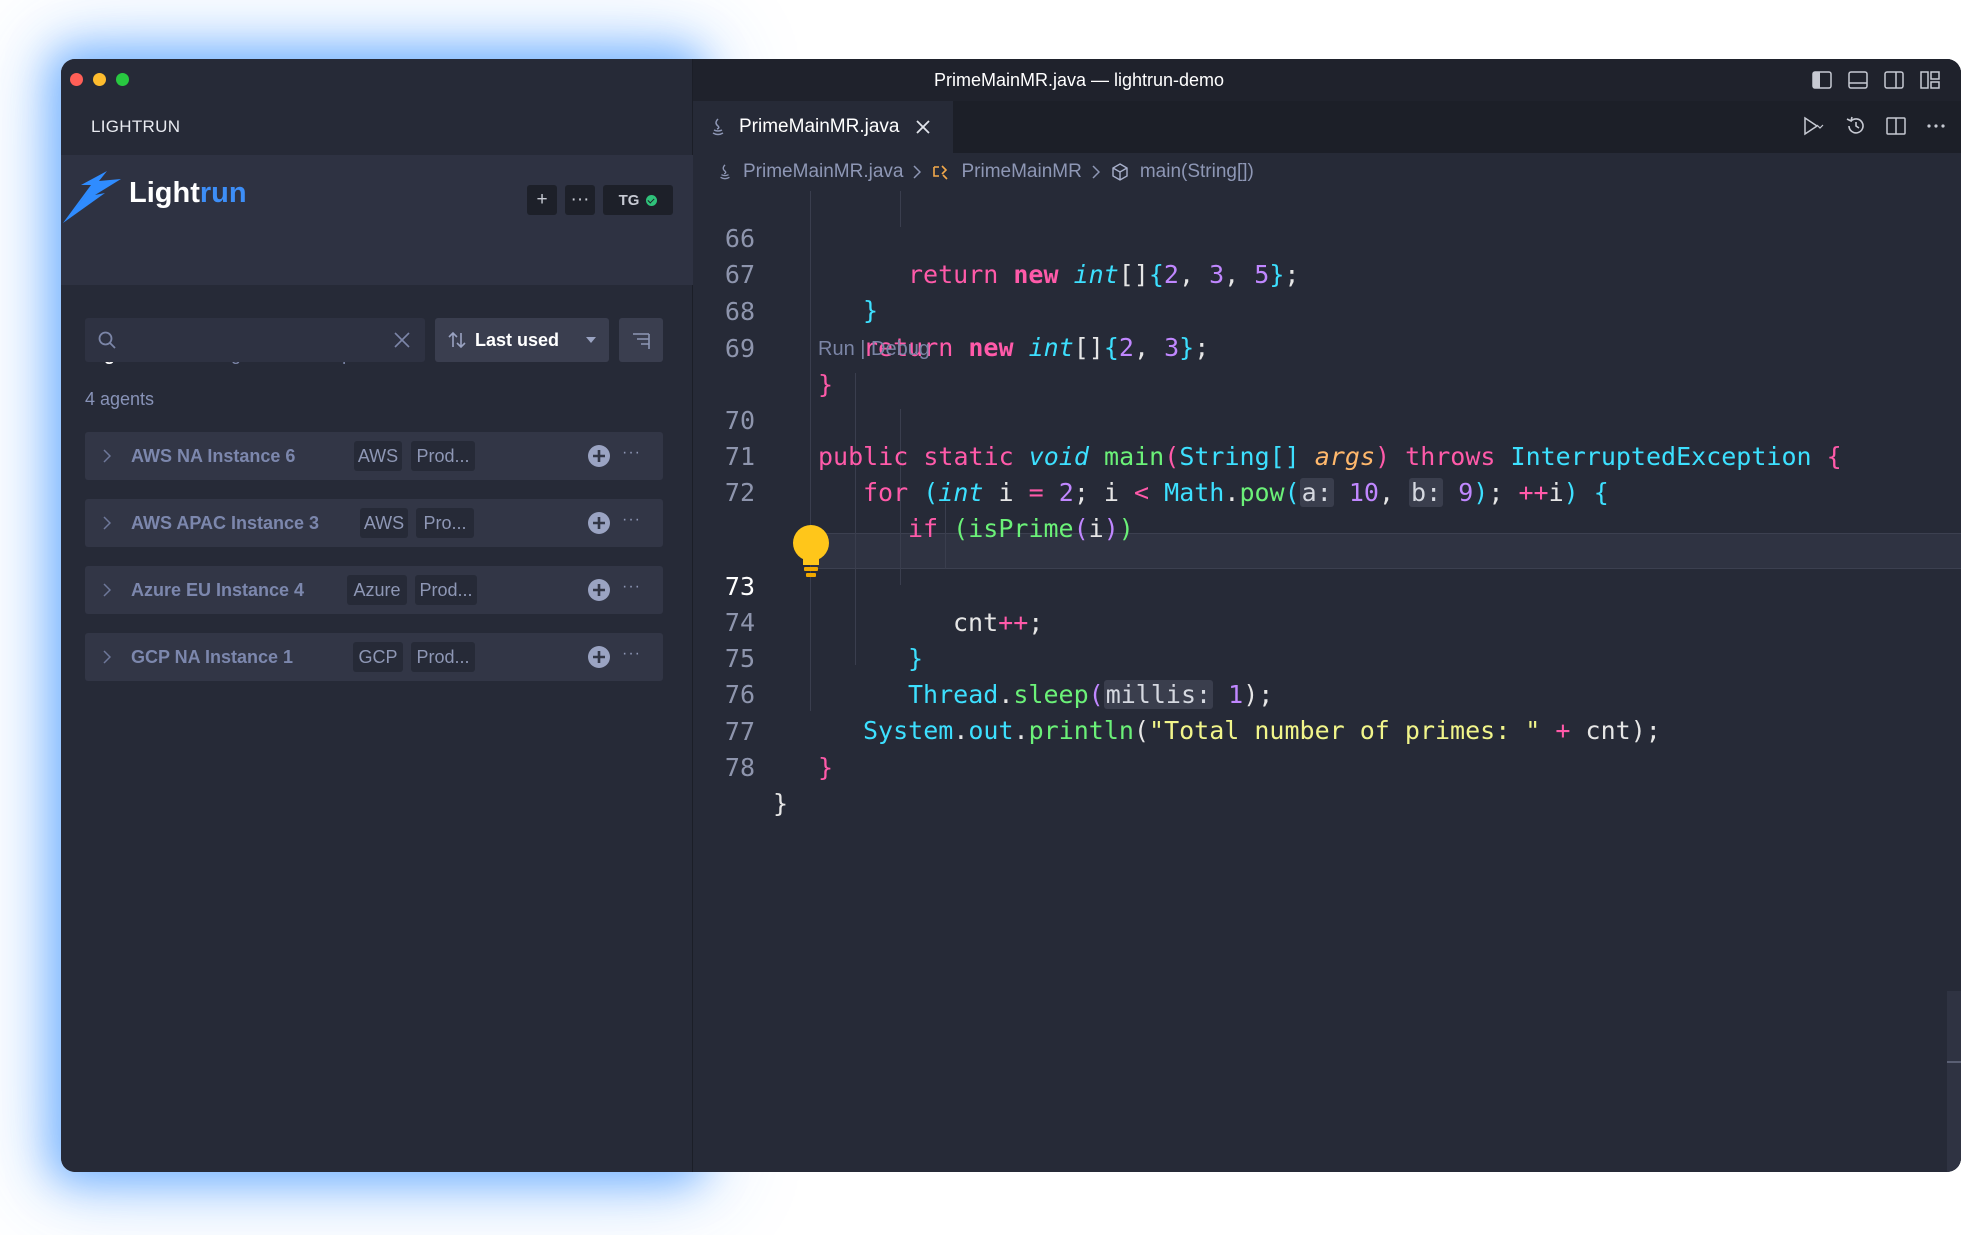  What do you see at coordinates (1021, 172) in the screenshot?
I see `breadcrumb-class: PrimeMainMR` at bounding box center [1021, 172].